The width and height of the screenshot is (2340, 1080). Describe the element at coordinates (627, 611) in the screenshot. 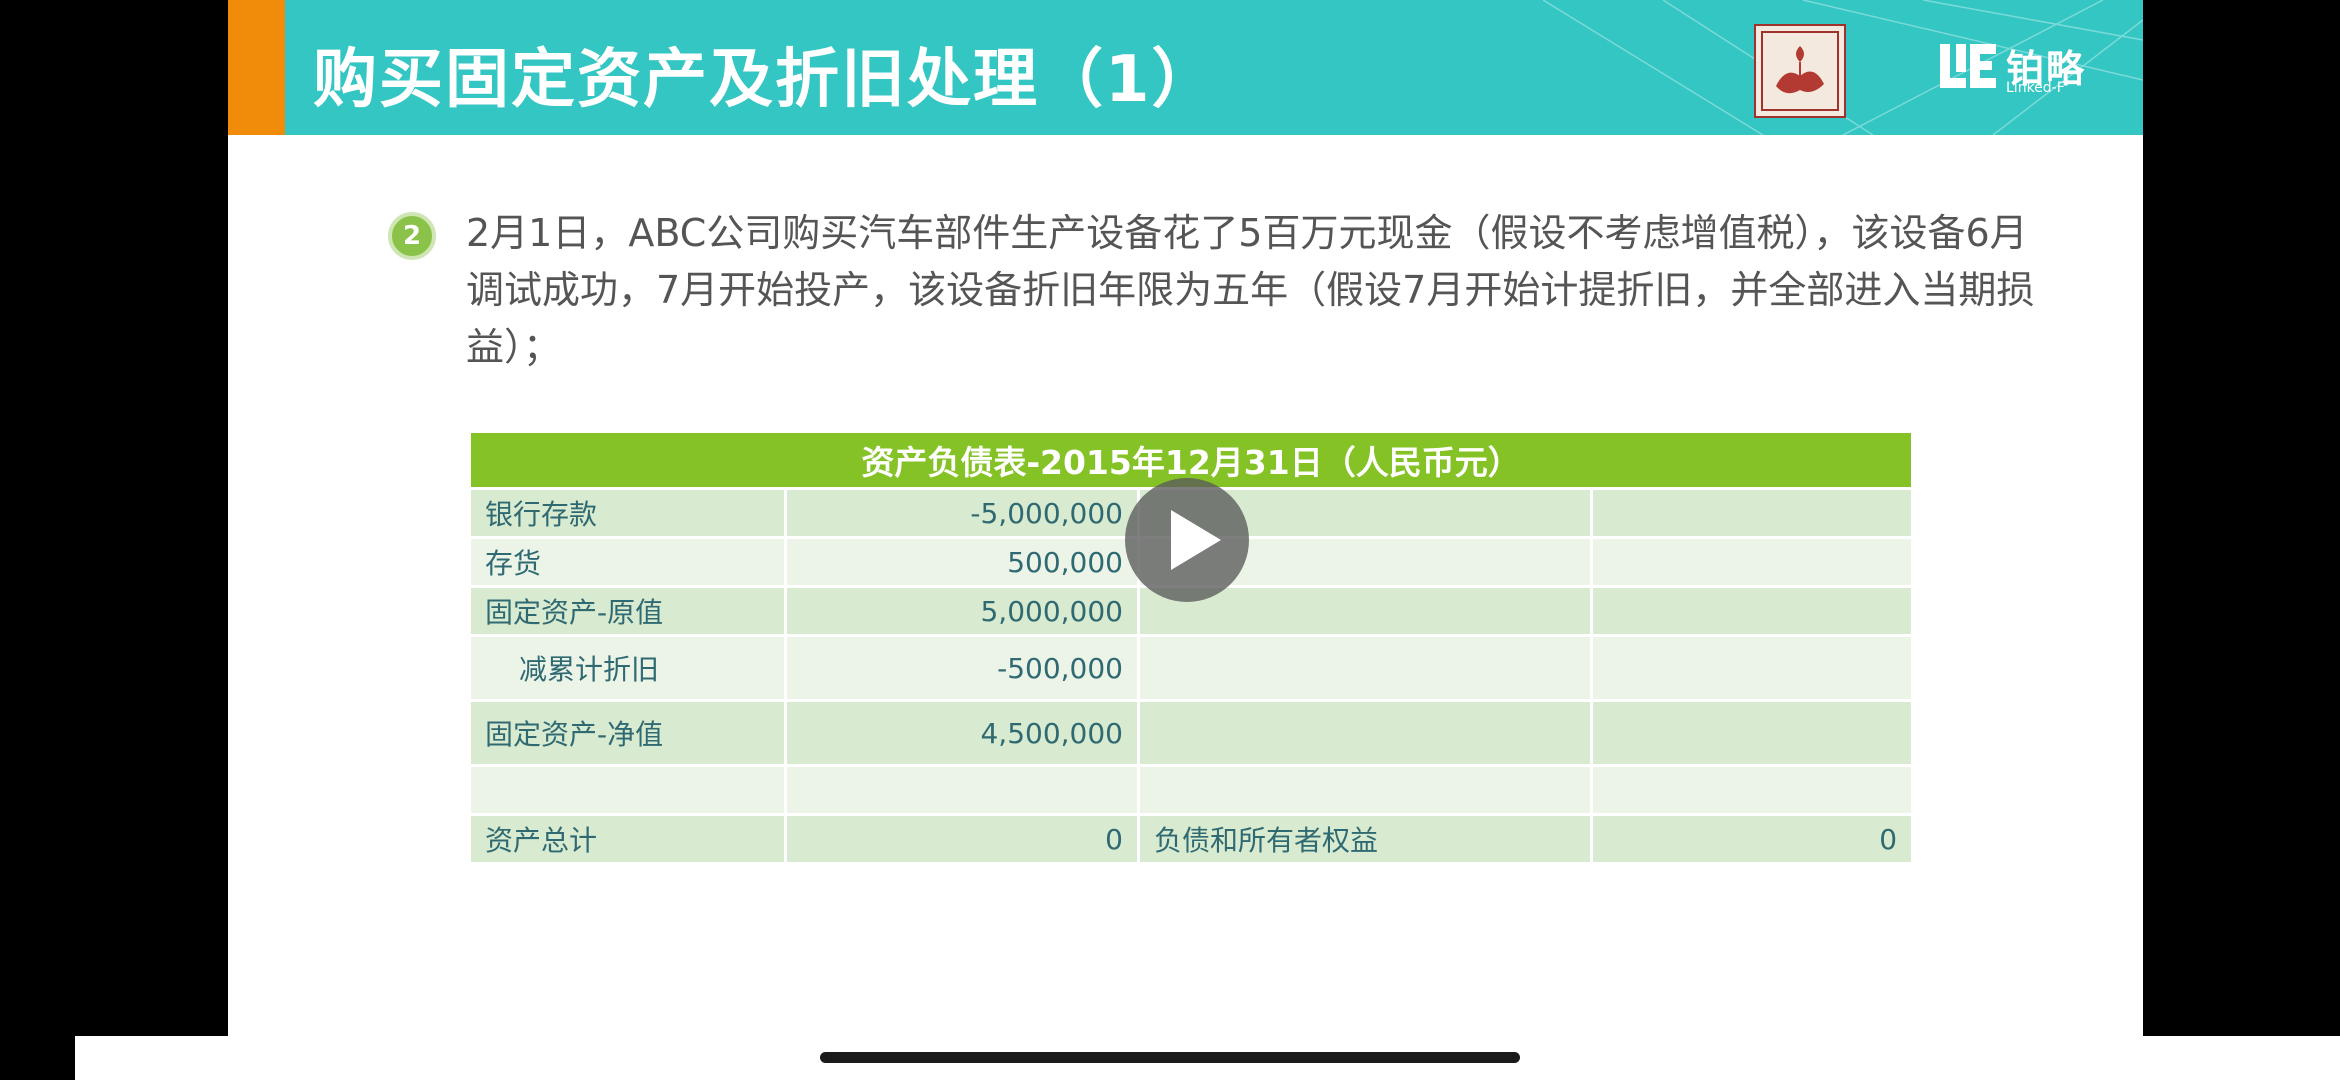

I see `row-label: 固定资产-原值` at that location.